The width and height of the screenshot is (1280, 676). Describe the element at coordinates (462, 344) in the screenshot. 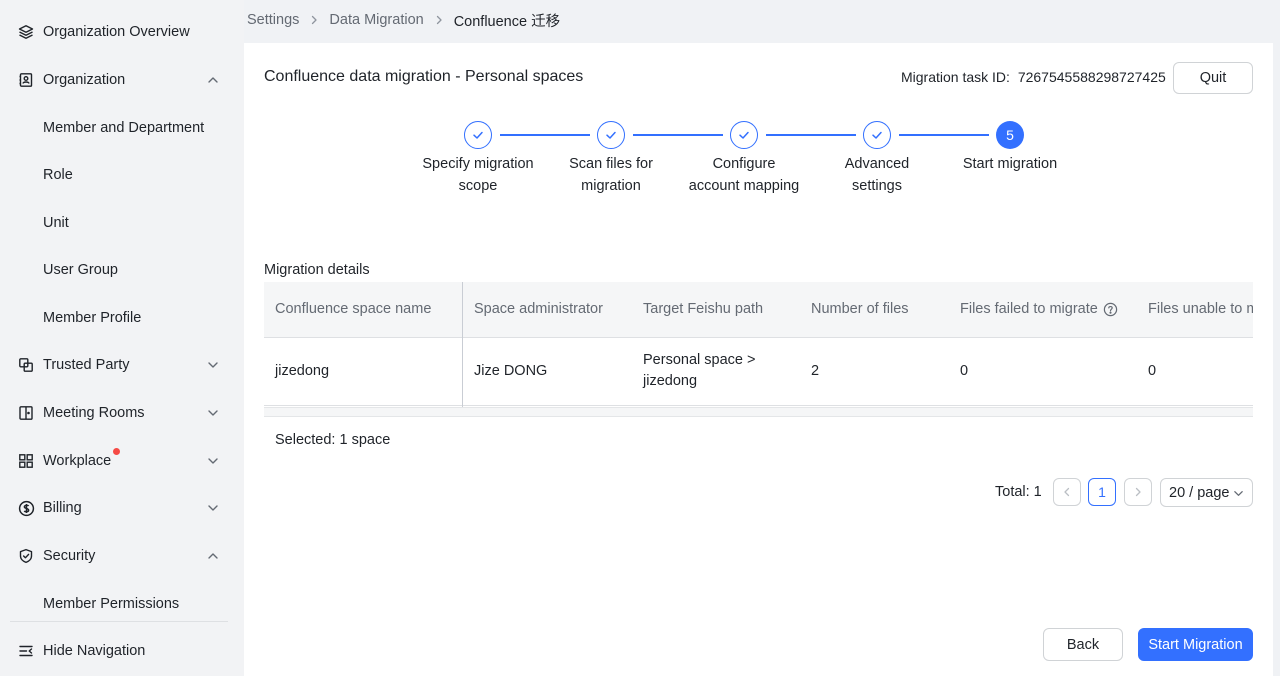

I see `fixed-column-divider` at that location.